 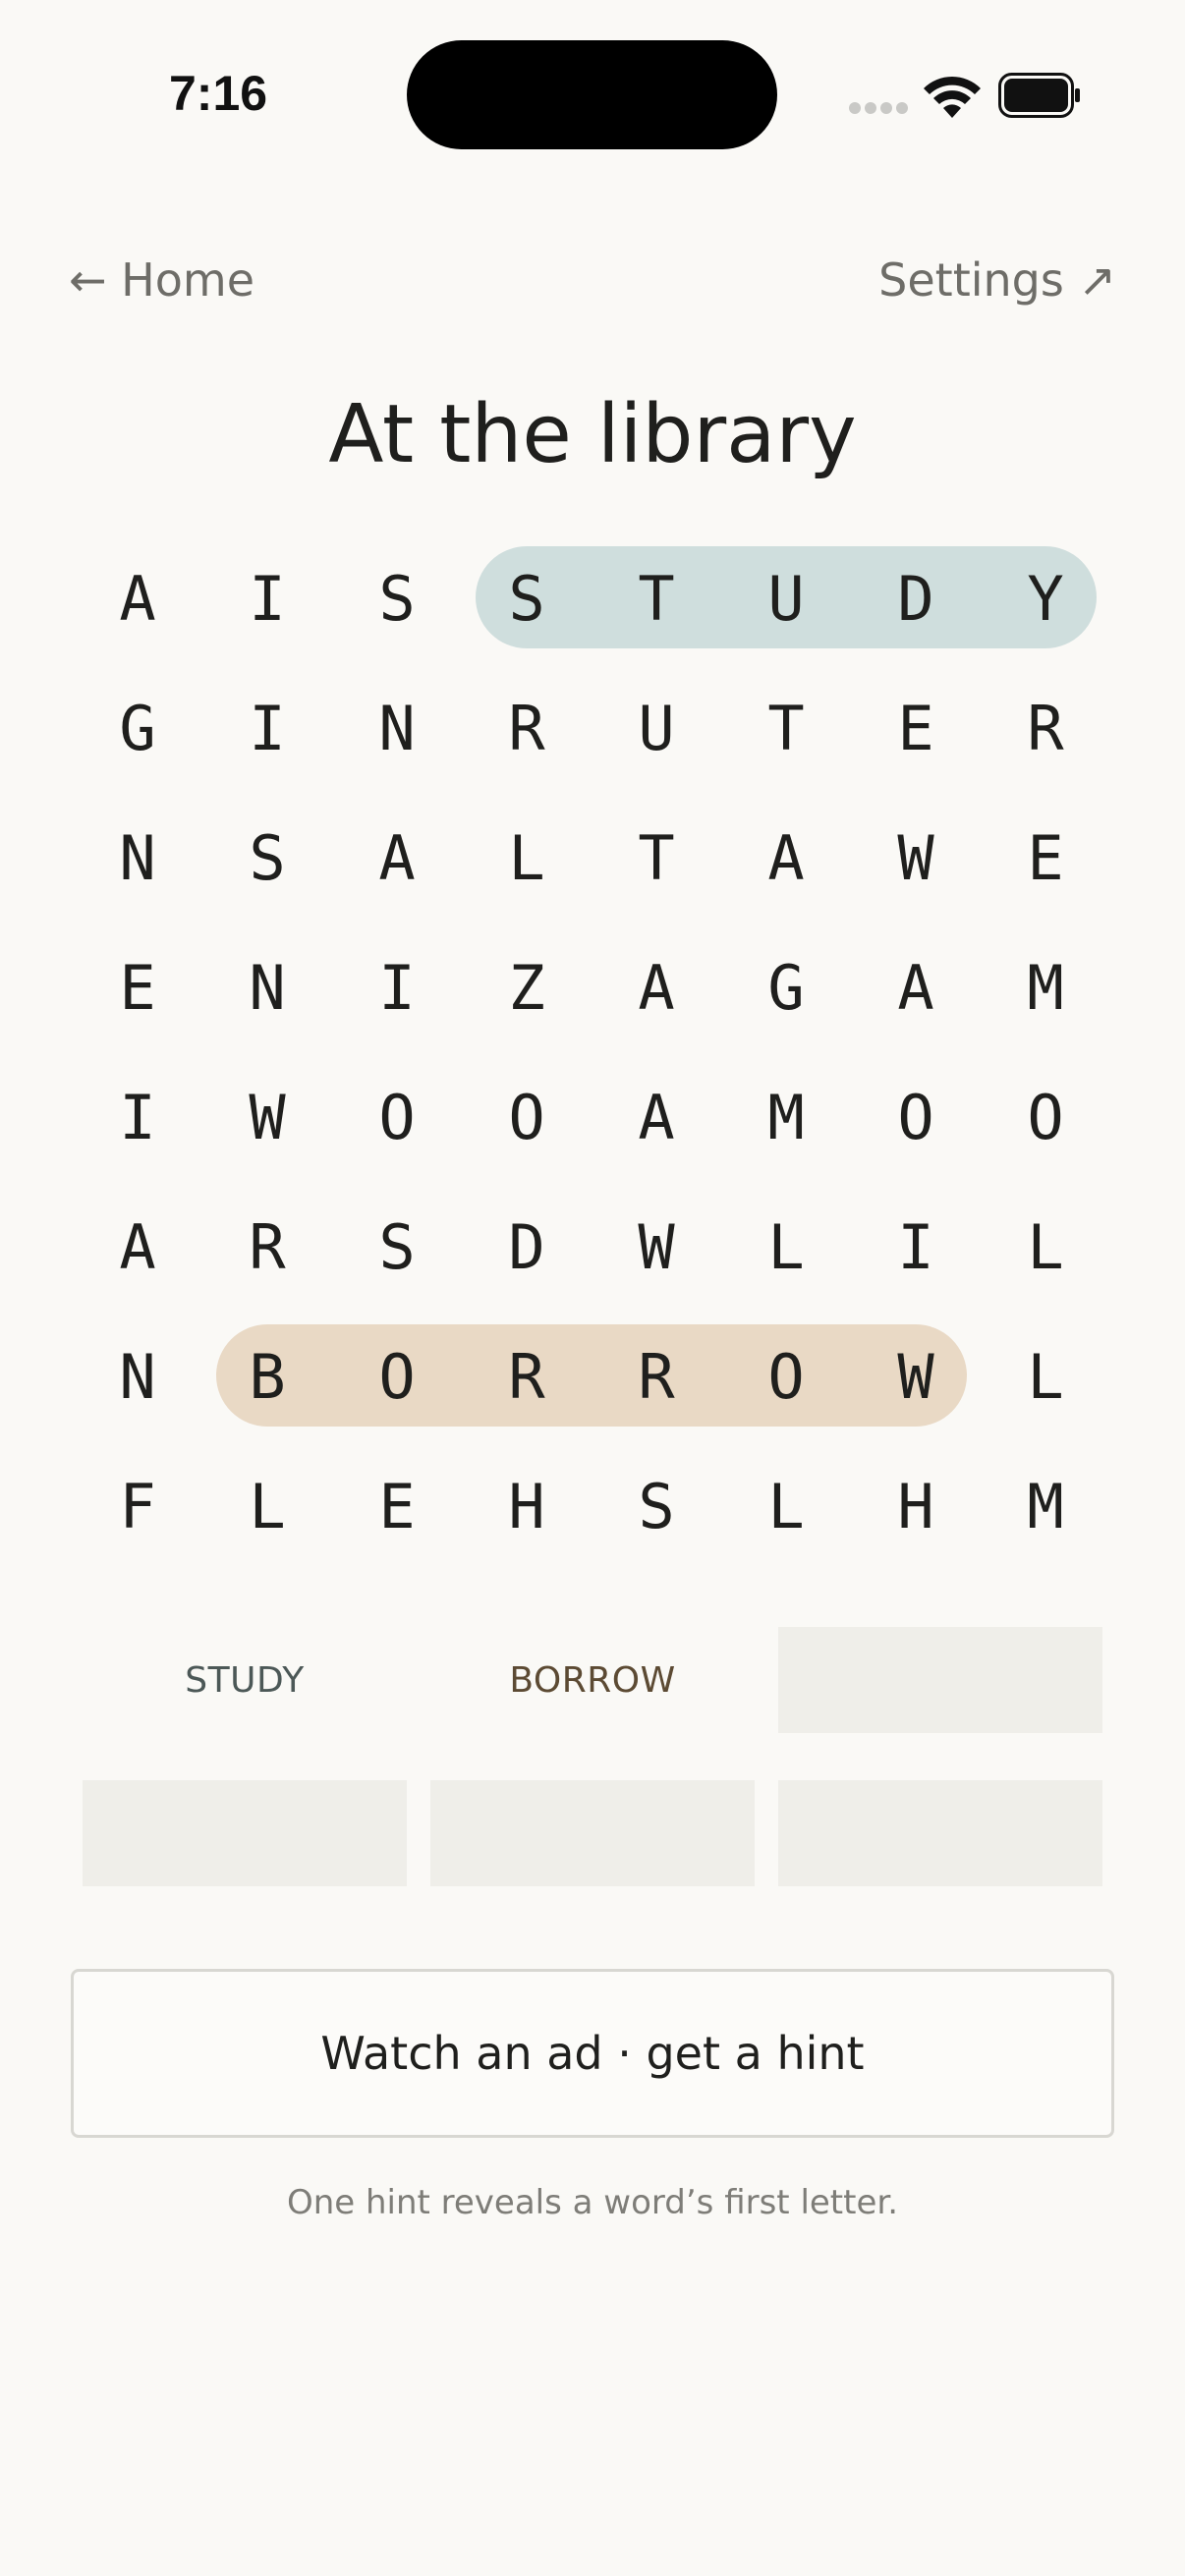 I want to click on grid-cell: Y, so click(x=1045, y=599).